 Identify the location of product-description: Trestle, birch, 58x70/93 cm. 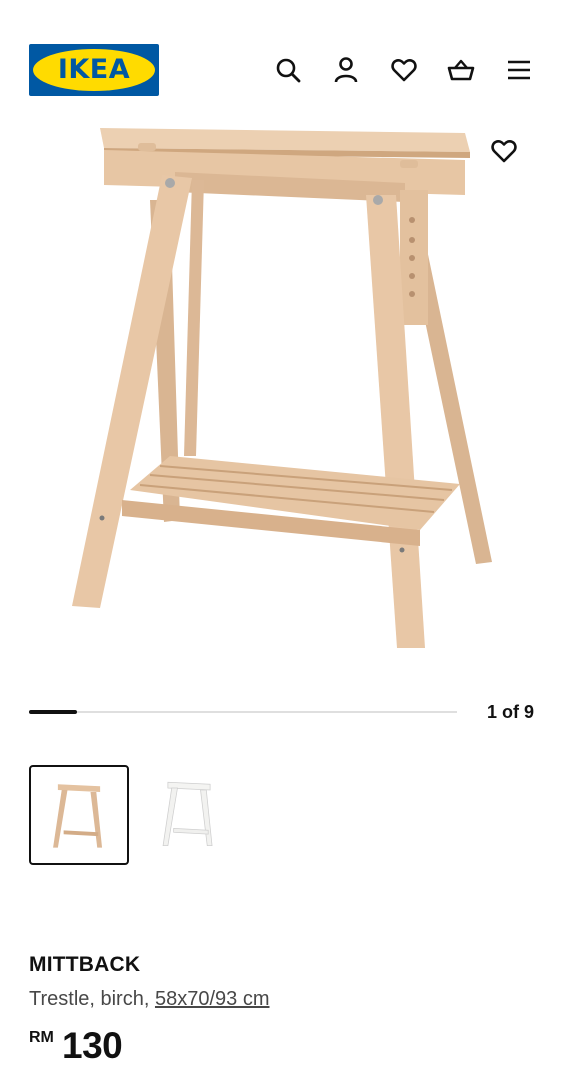
(149, 999).